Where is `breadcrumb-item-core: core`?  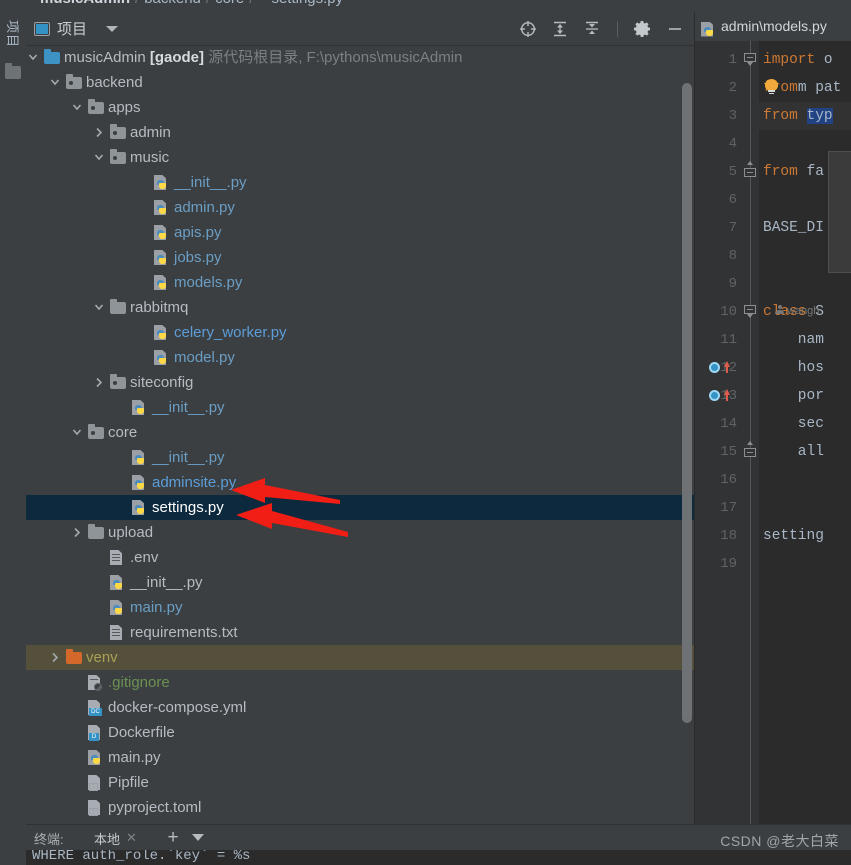 breadcrumb-item-core: core is located at coordinates (229, 3).